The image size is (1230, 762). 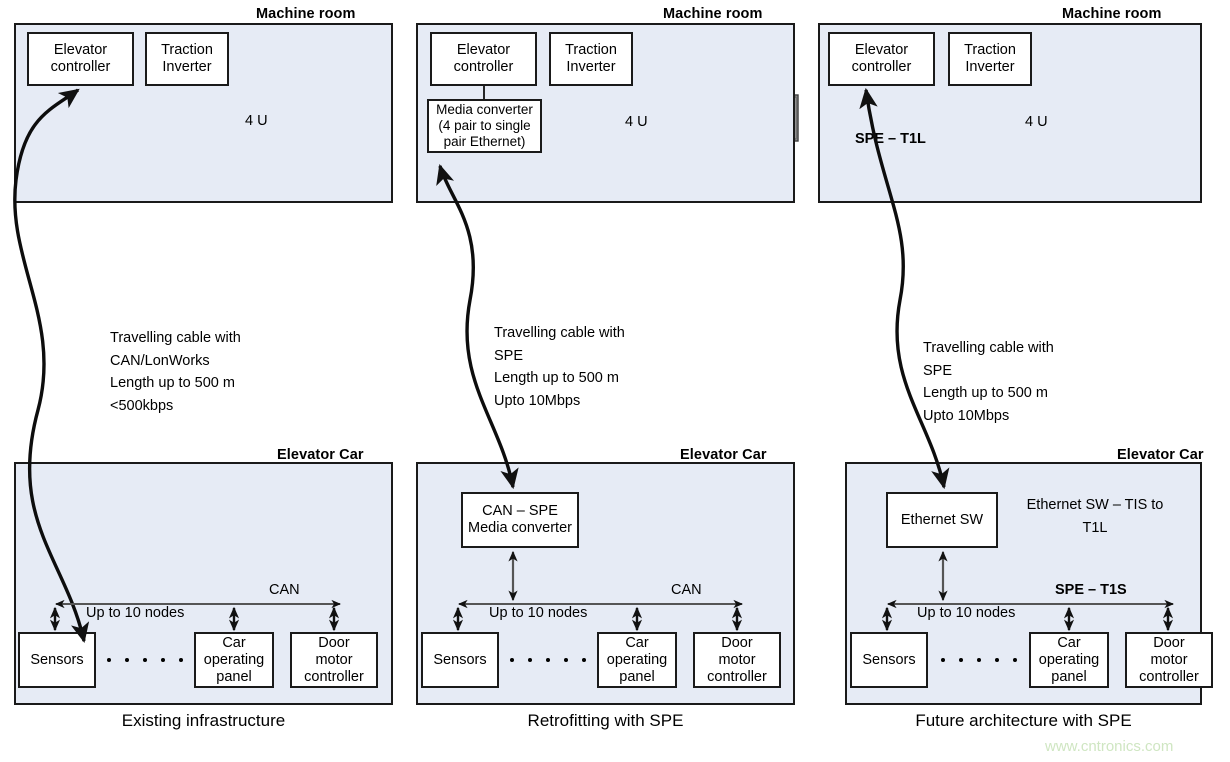 I want to click on traction-inverter-box-col2: Traction Inverter, so click(x=591, y=59).